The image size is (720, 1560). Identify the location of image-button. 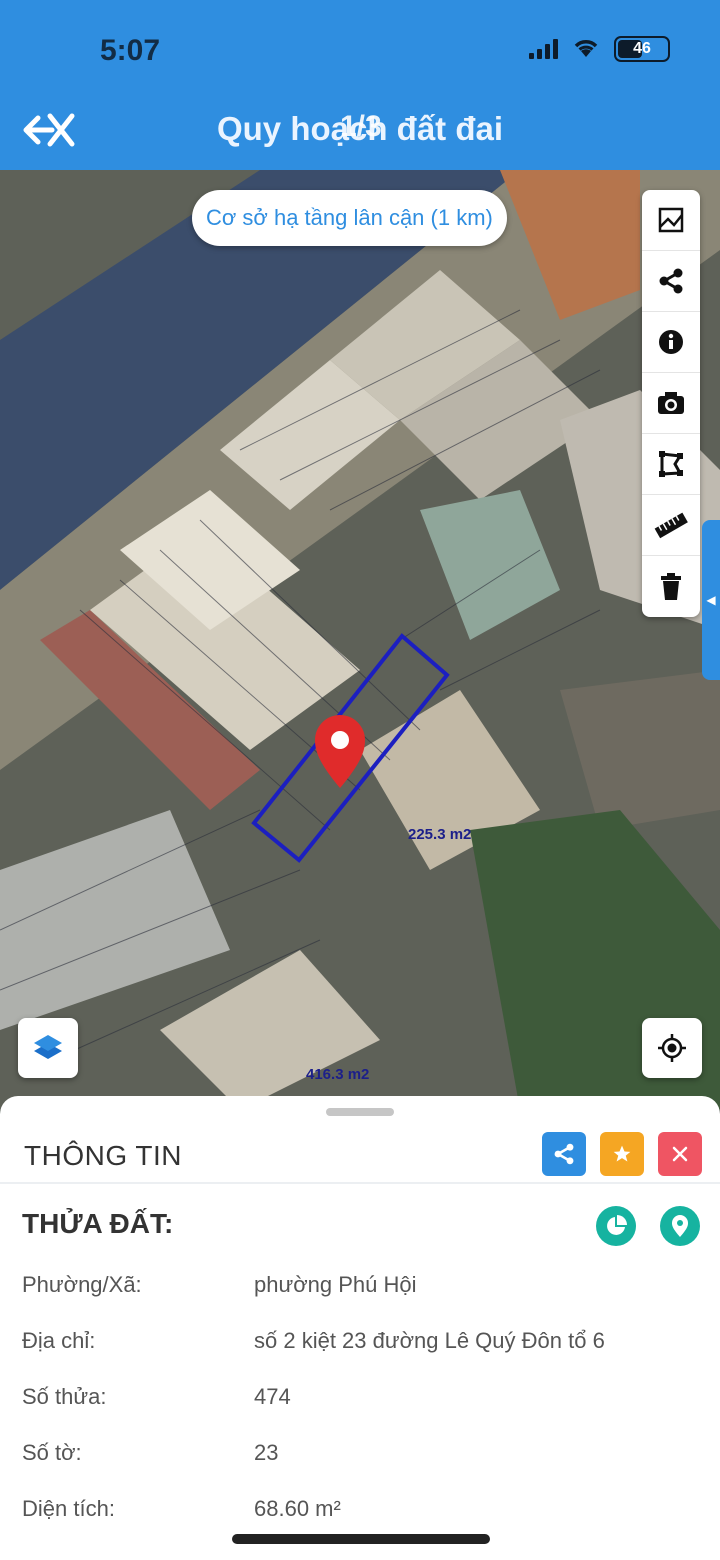
(671, 220).